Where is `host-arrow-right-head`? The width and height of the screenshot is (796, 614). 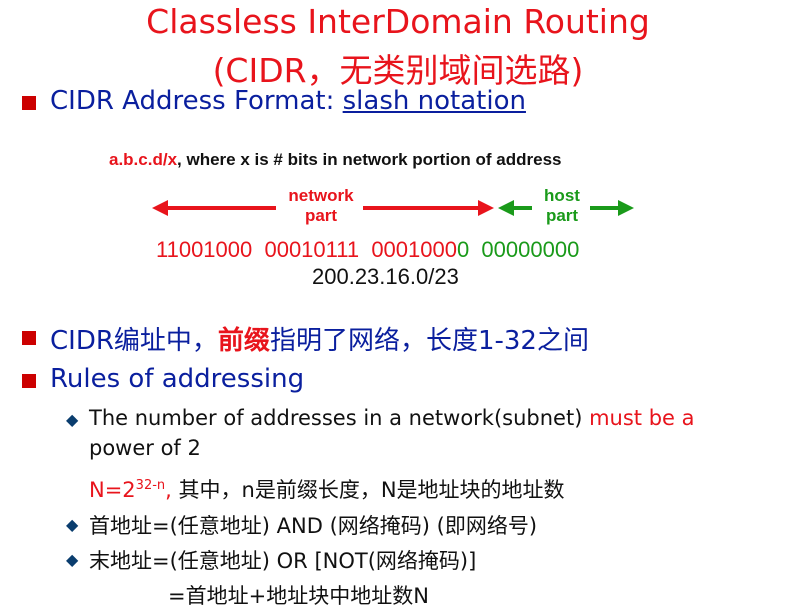
host-arrow-right-head is located at coordinates (626, 208).